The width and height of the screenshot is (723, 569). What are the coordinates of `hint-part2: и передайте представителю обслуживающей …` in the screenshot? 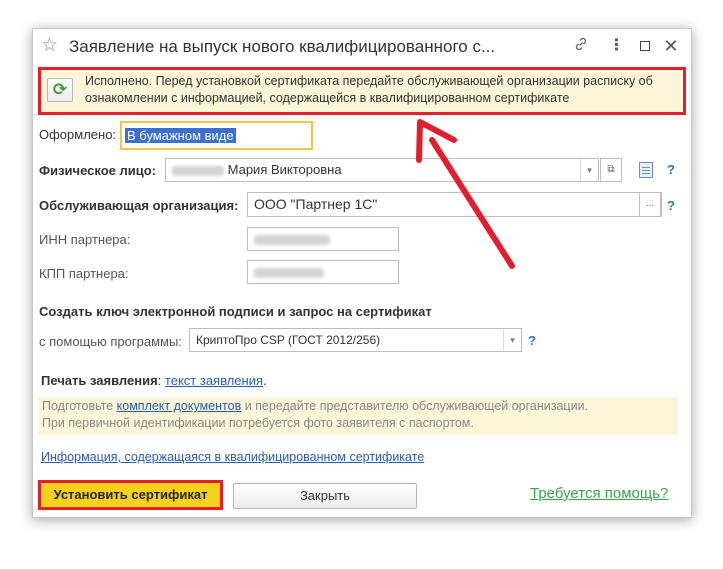 It's located at (415, 406).